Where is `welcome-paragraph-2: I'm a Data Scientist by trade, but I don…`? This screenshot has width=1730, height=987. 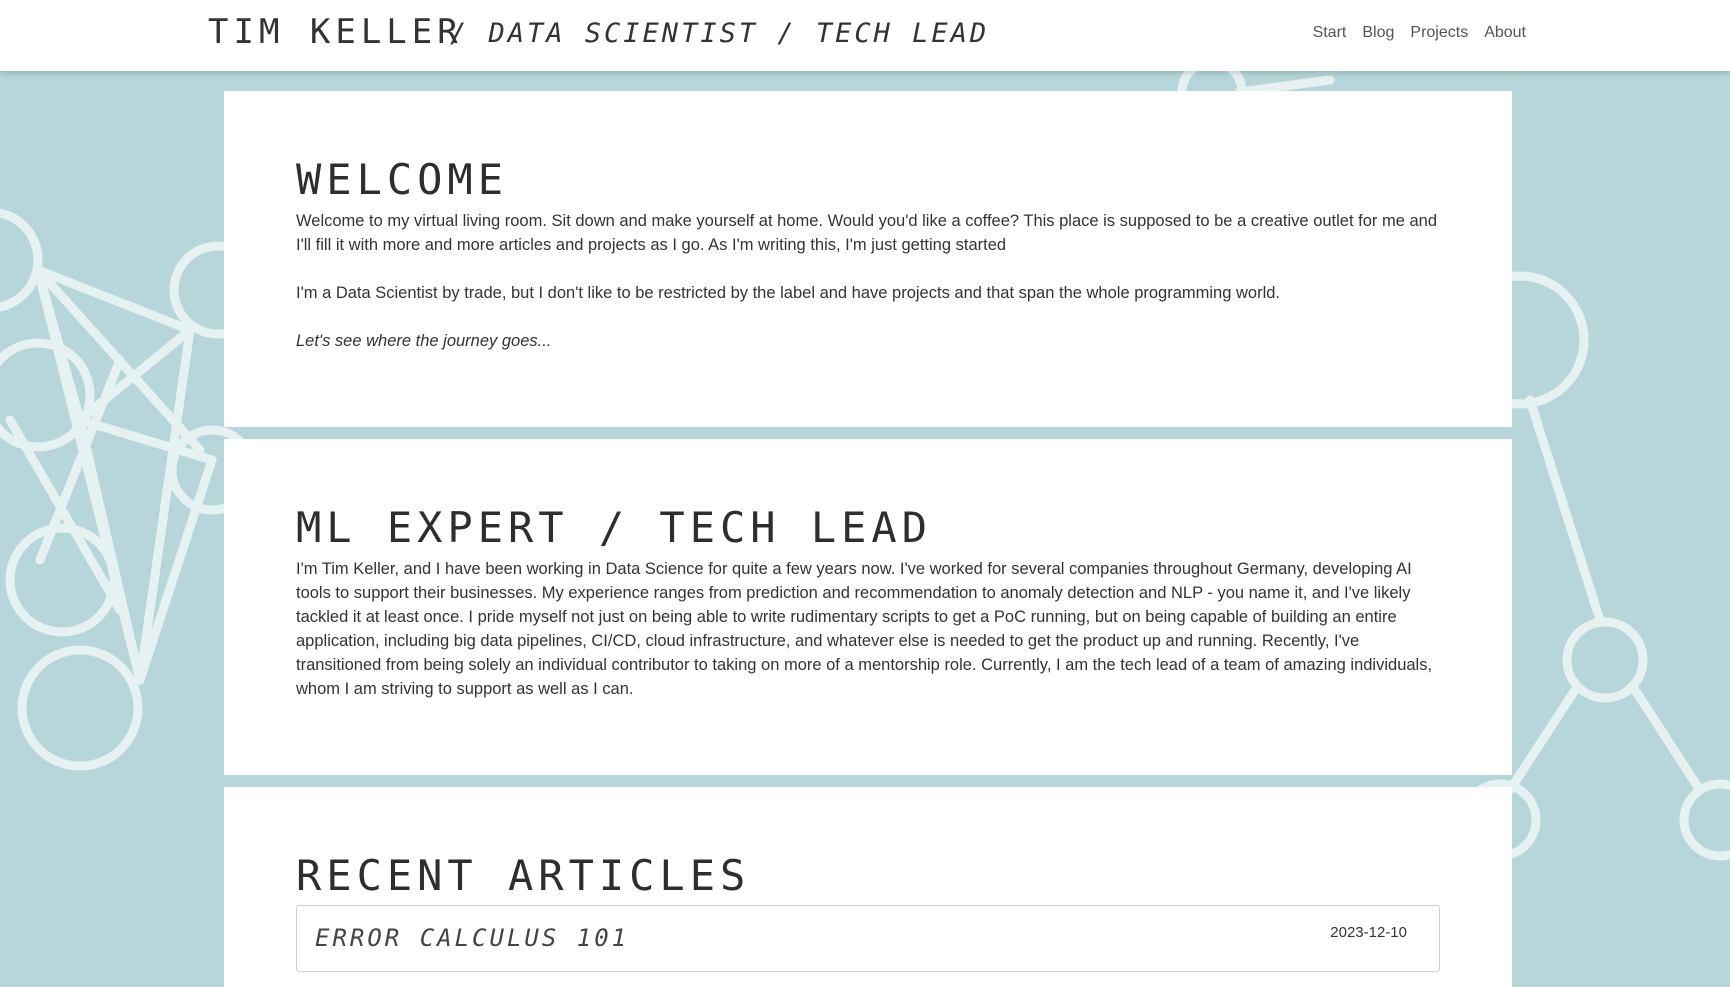
welcome-paragraph-2: I'm a Data Scientist by trade, but I don… is located at coordinates (788, 293).